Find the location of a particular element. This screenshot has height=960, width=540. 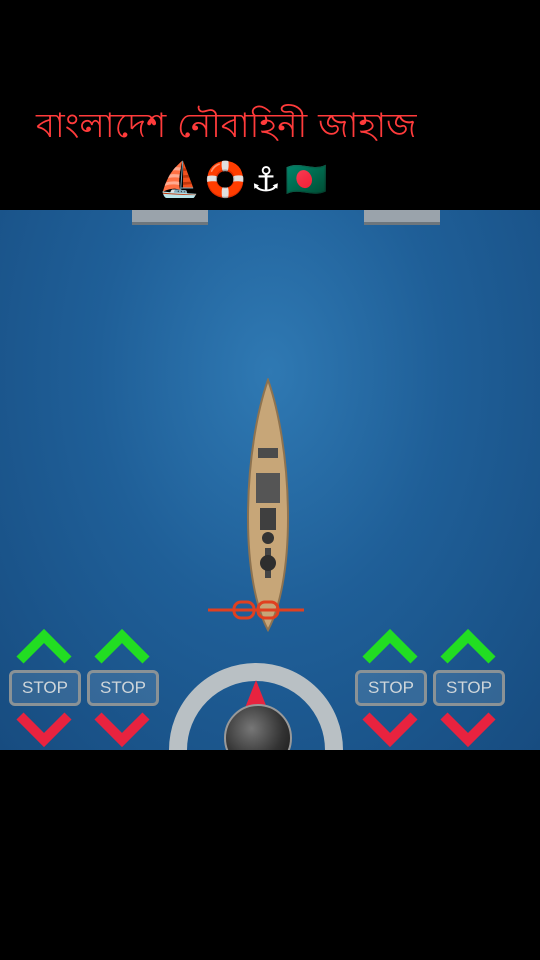

throttle-4-stop-button: STOP is located at coordinates (469, 688).